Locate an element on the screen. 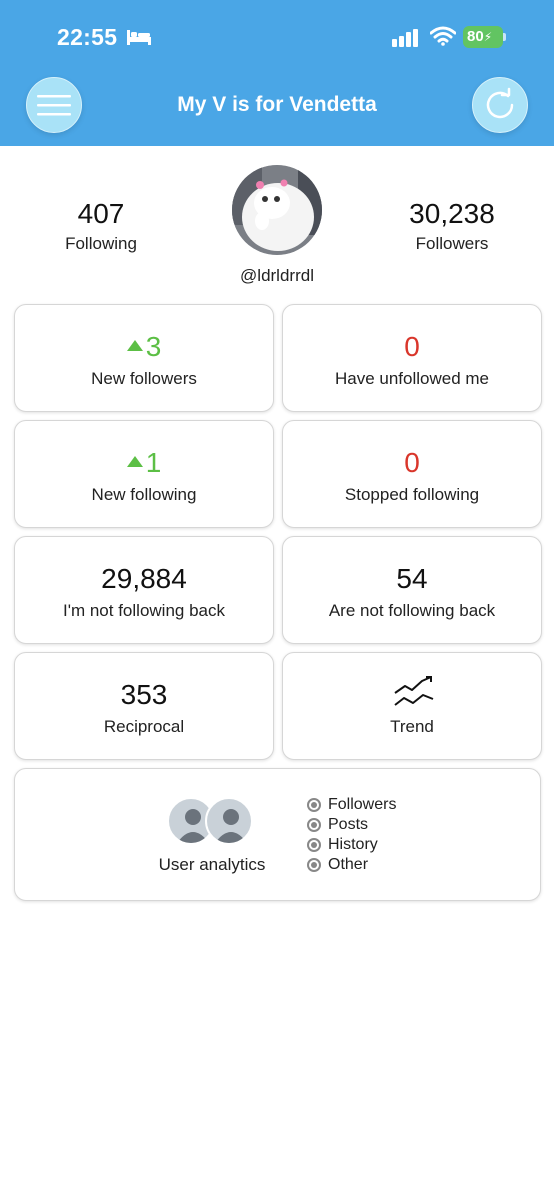 This screenshot has width=554, height=1200. analytics-option-label: Other is located at coordinates (348, 864).